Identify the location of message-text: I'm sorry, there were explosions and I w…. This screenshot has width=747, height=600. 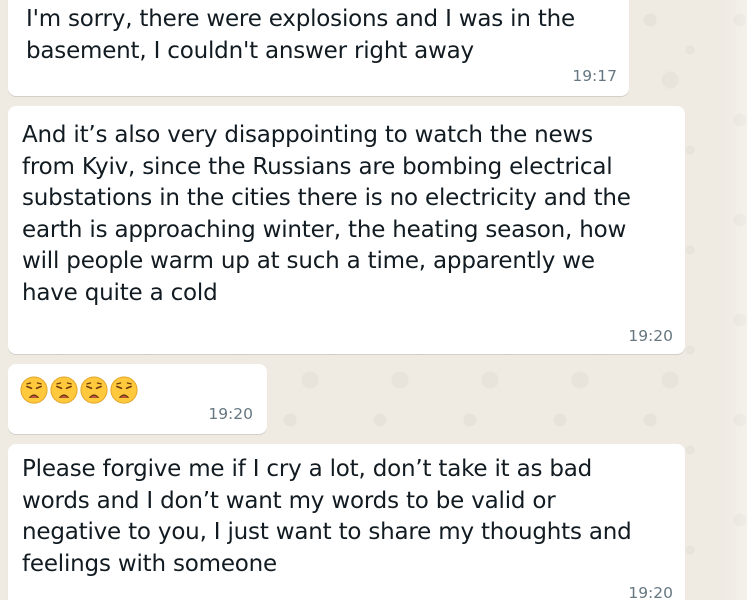
(300, 35).